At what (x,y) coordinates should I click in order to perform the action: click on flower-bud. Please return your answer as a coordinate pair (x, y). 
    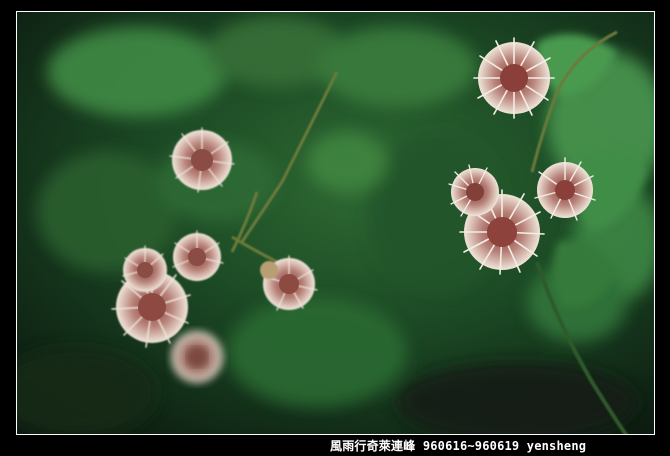
    Looking at the image, I should click on (269, 270).